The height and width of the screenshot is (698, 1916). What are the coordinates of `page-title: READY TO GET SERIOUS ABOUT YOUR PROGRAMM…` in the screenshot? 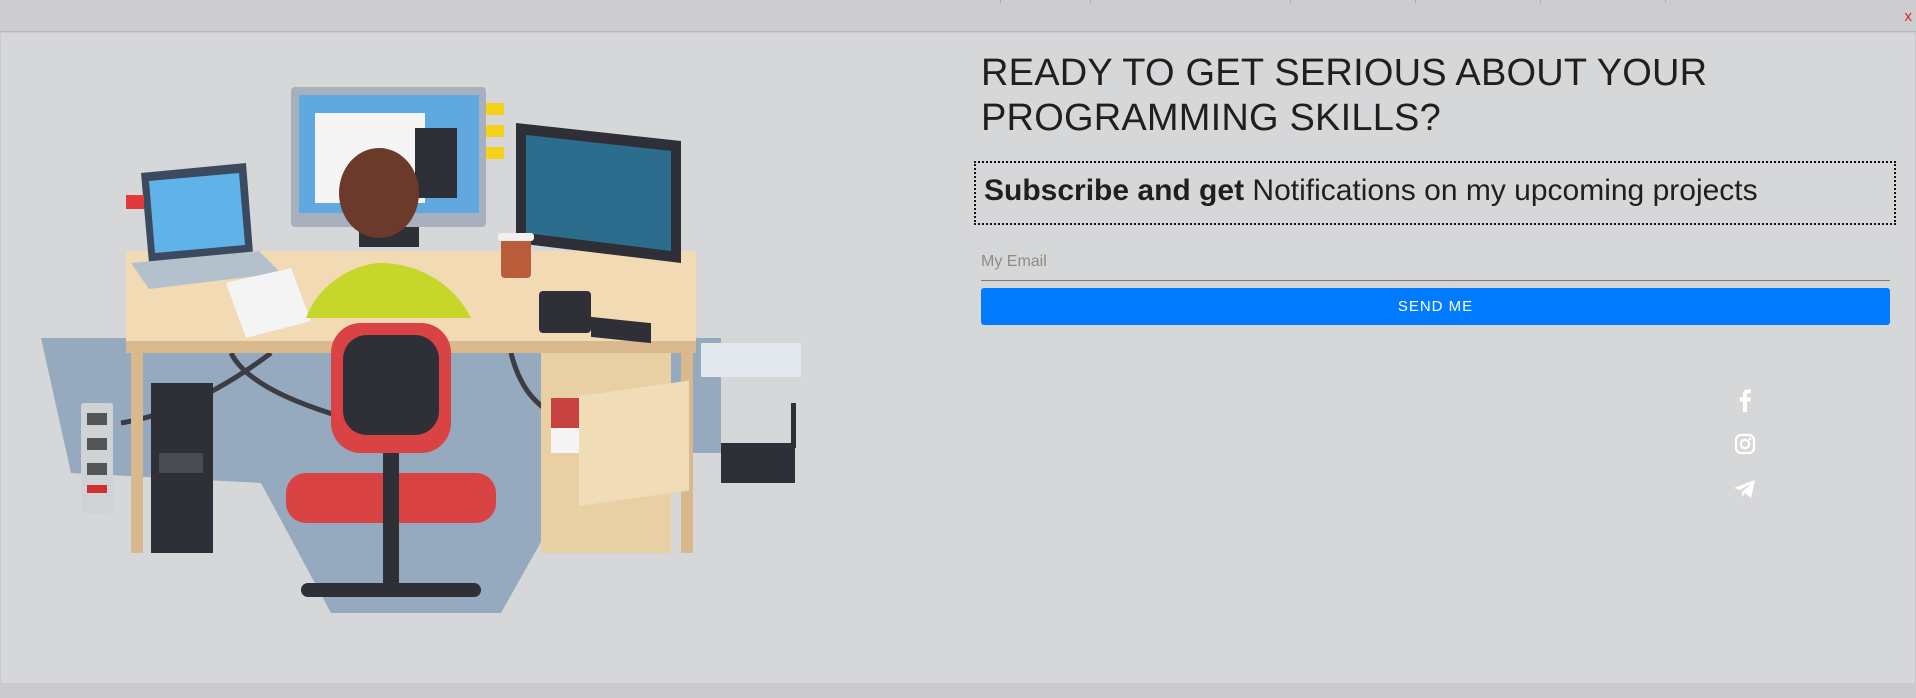 It's located at (1344, 95).